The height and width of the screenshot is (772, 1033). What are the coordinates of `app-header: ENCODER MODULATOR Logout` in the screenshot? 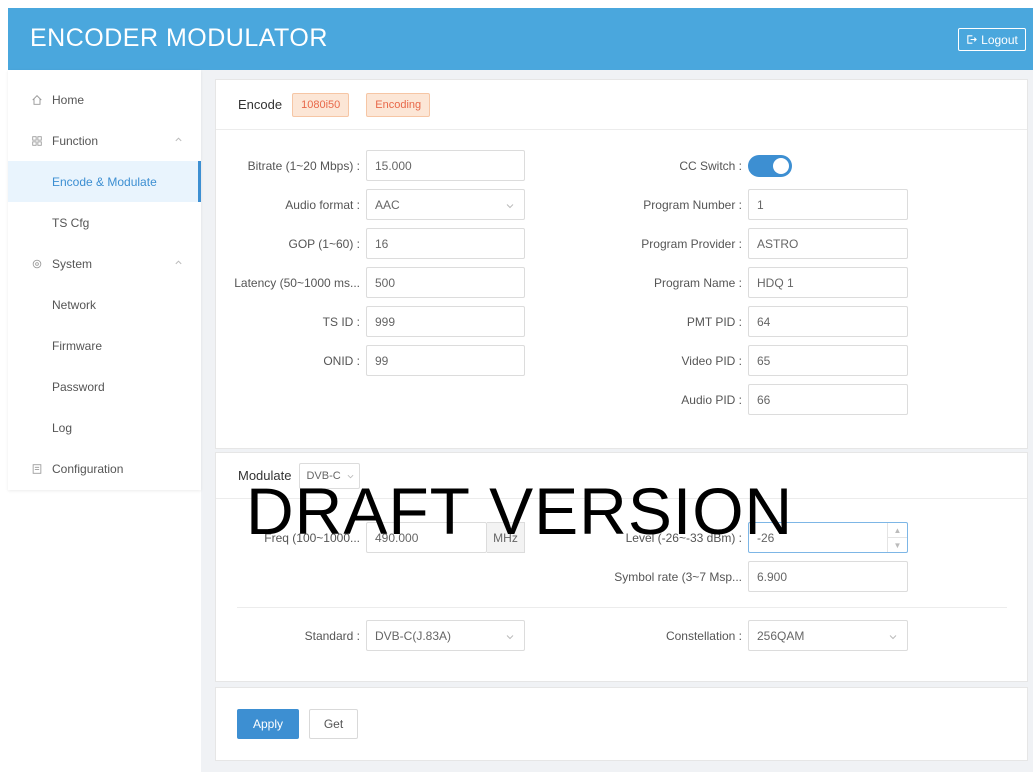 It's located at (520, 39).